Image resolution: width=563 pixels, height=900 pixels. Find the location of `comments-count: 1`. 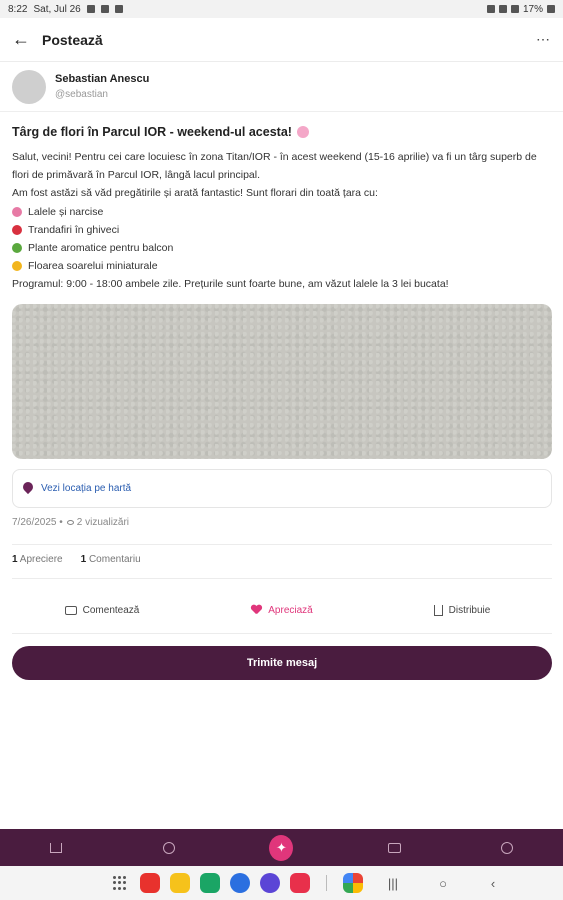

comments-count: 1 is located at coordinates (83, 559).